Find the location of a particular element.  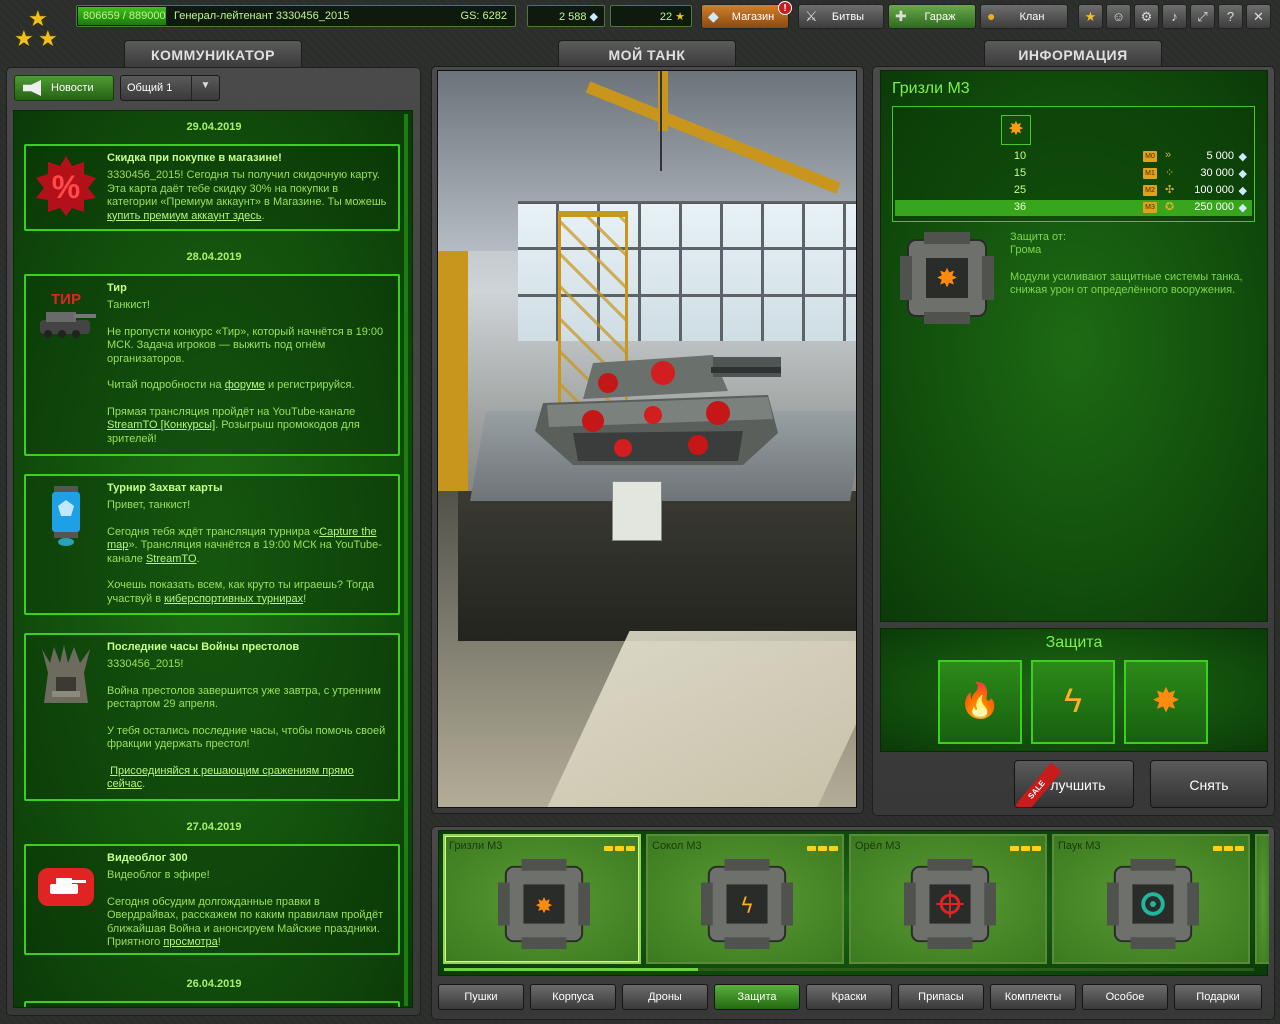

protection-from-label: Защита от: is located at coordinates (1038, 237).